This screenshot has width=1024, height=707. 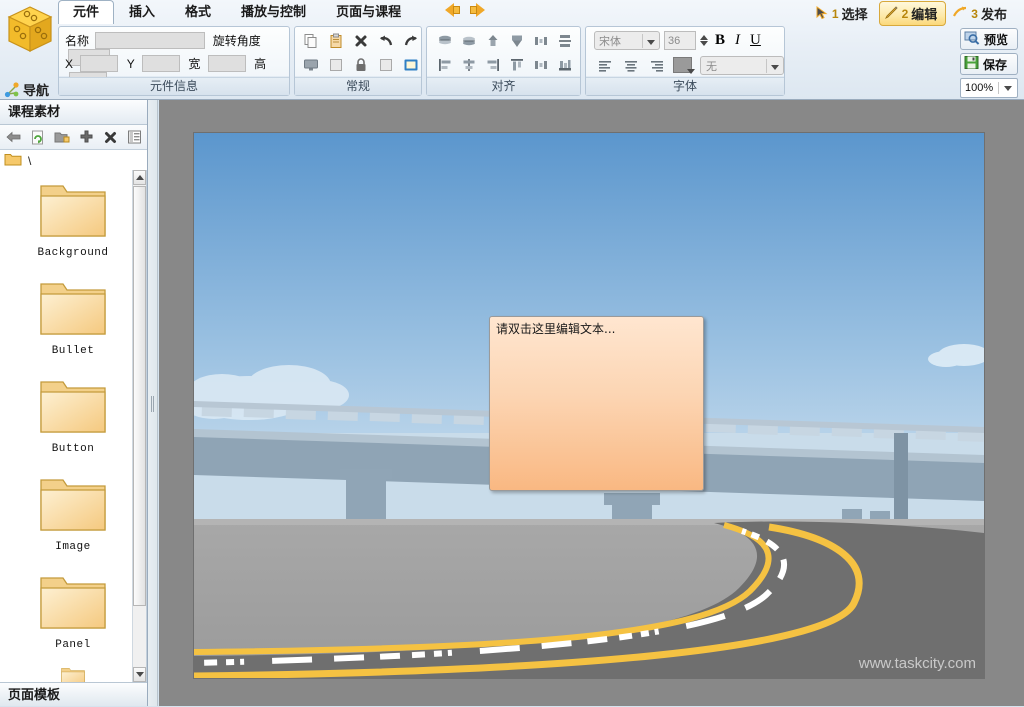 What do you see at coordinates (361, 64) in the screenshot?
I see `lock-icon` at bounding box center [361, 64].